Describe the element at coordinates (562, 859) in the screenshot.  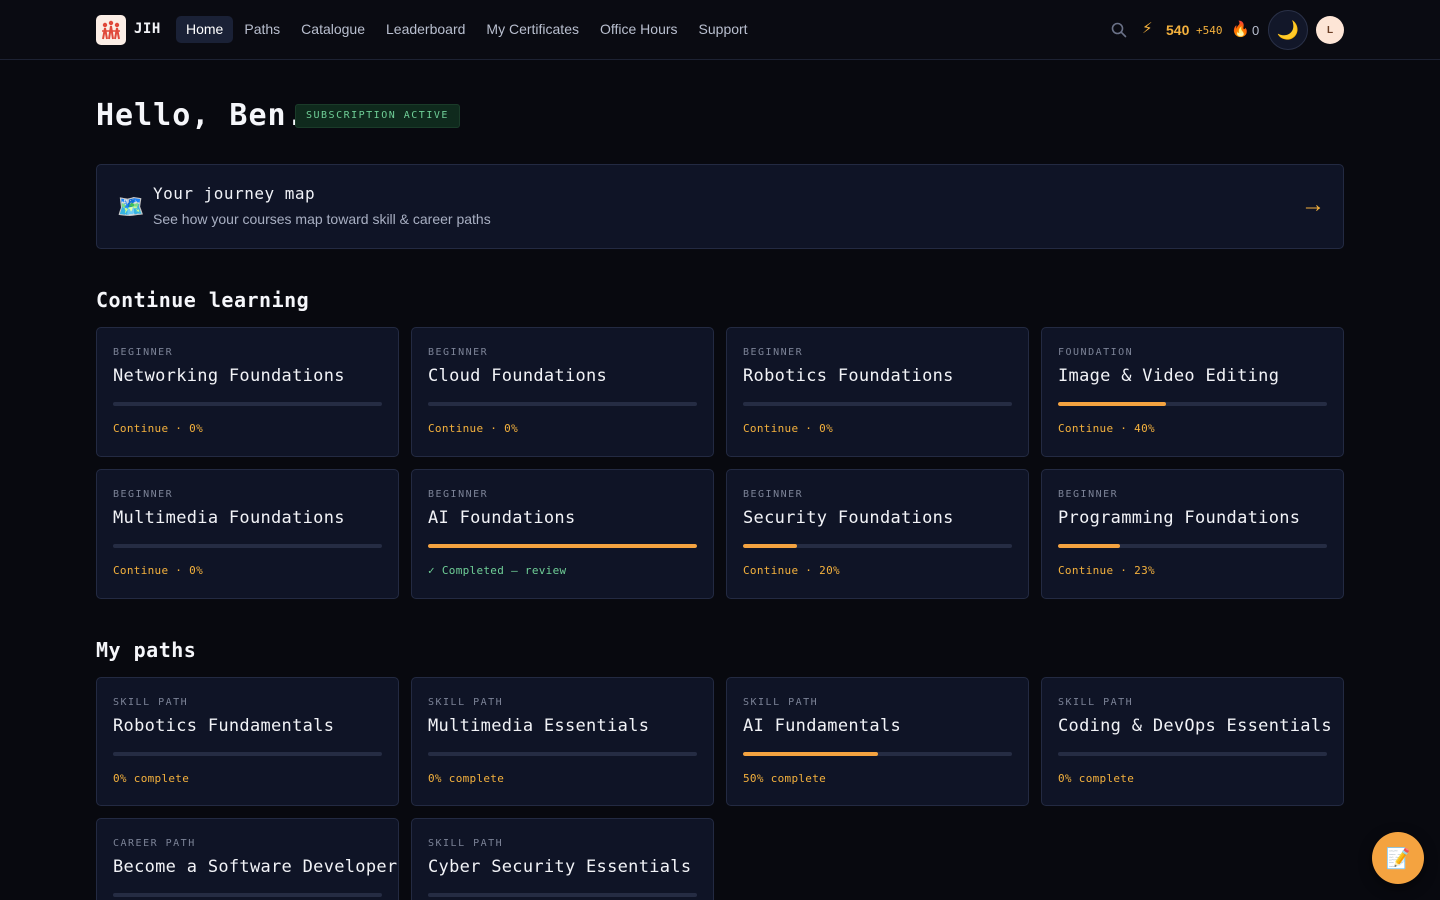
I see `path-card: SKILL PATH Cyber Security Essentials` at that location.